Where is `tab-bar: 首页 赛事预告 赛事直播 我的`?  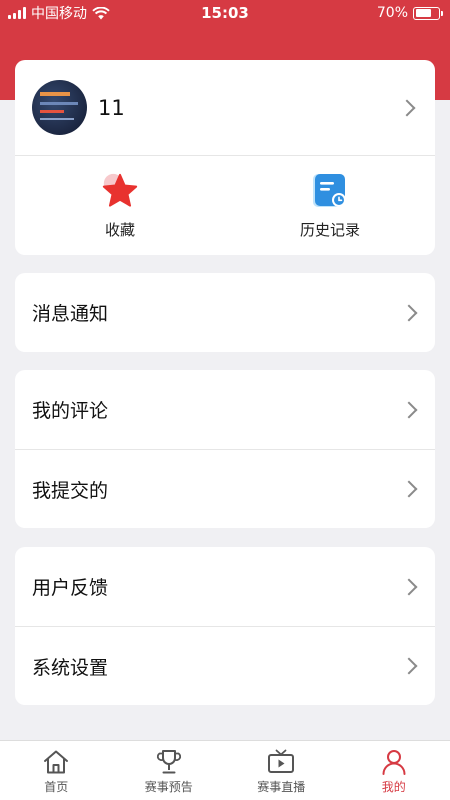 tab-bar: 首页 赛事预告 赛事直播 我的 is located at coordinates (225, 770).